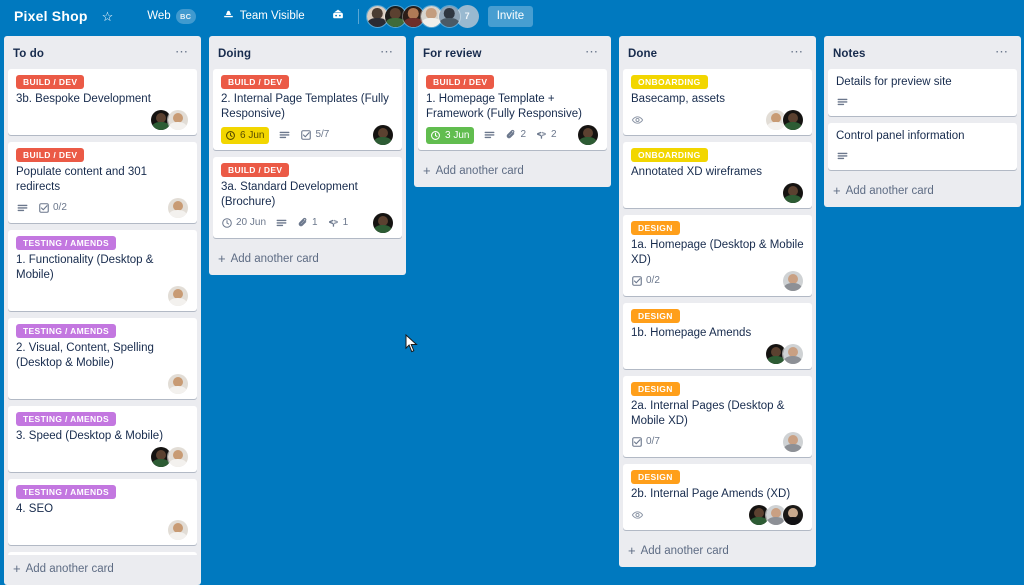  What do you see at coordinates (510, 16) in the screenshot?
I see `invite-button: Invite` at bounding box center [510, 16].